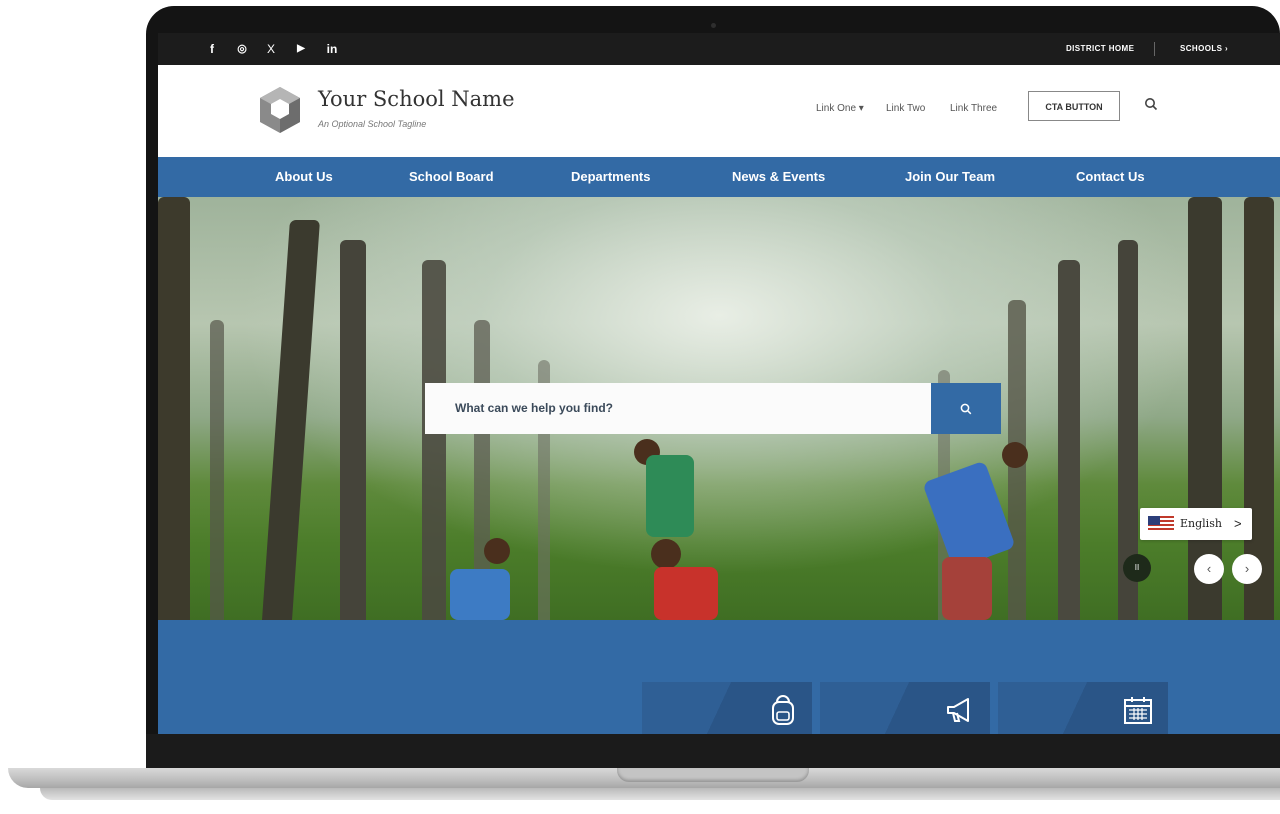 The width and height of the screenshot is (1280, 814). I want to click on utility-divider, so click(1154, 49).